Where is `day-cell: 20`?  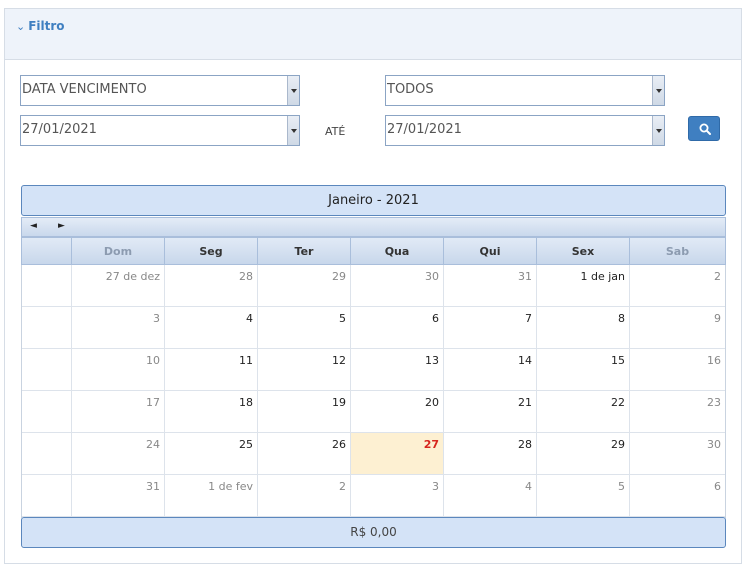
day-cell: 20 is located at coordinates (396, 412).